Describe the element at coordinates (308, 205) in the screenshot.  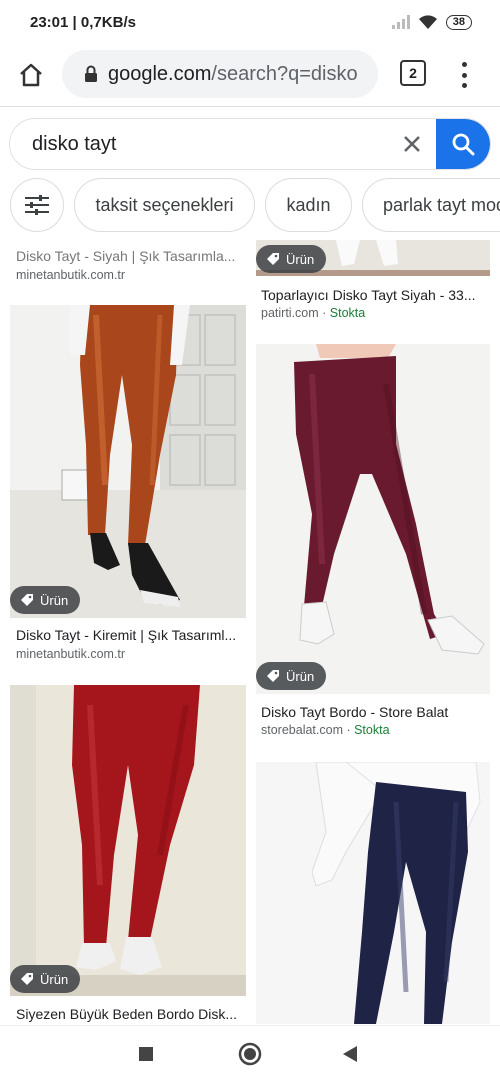
I see `chip-kadin: kadın` at that location.